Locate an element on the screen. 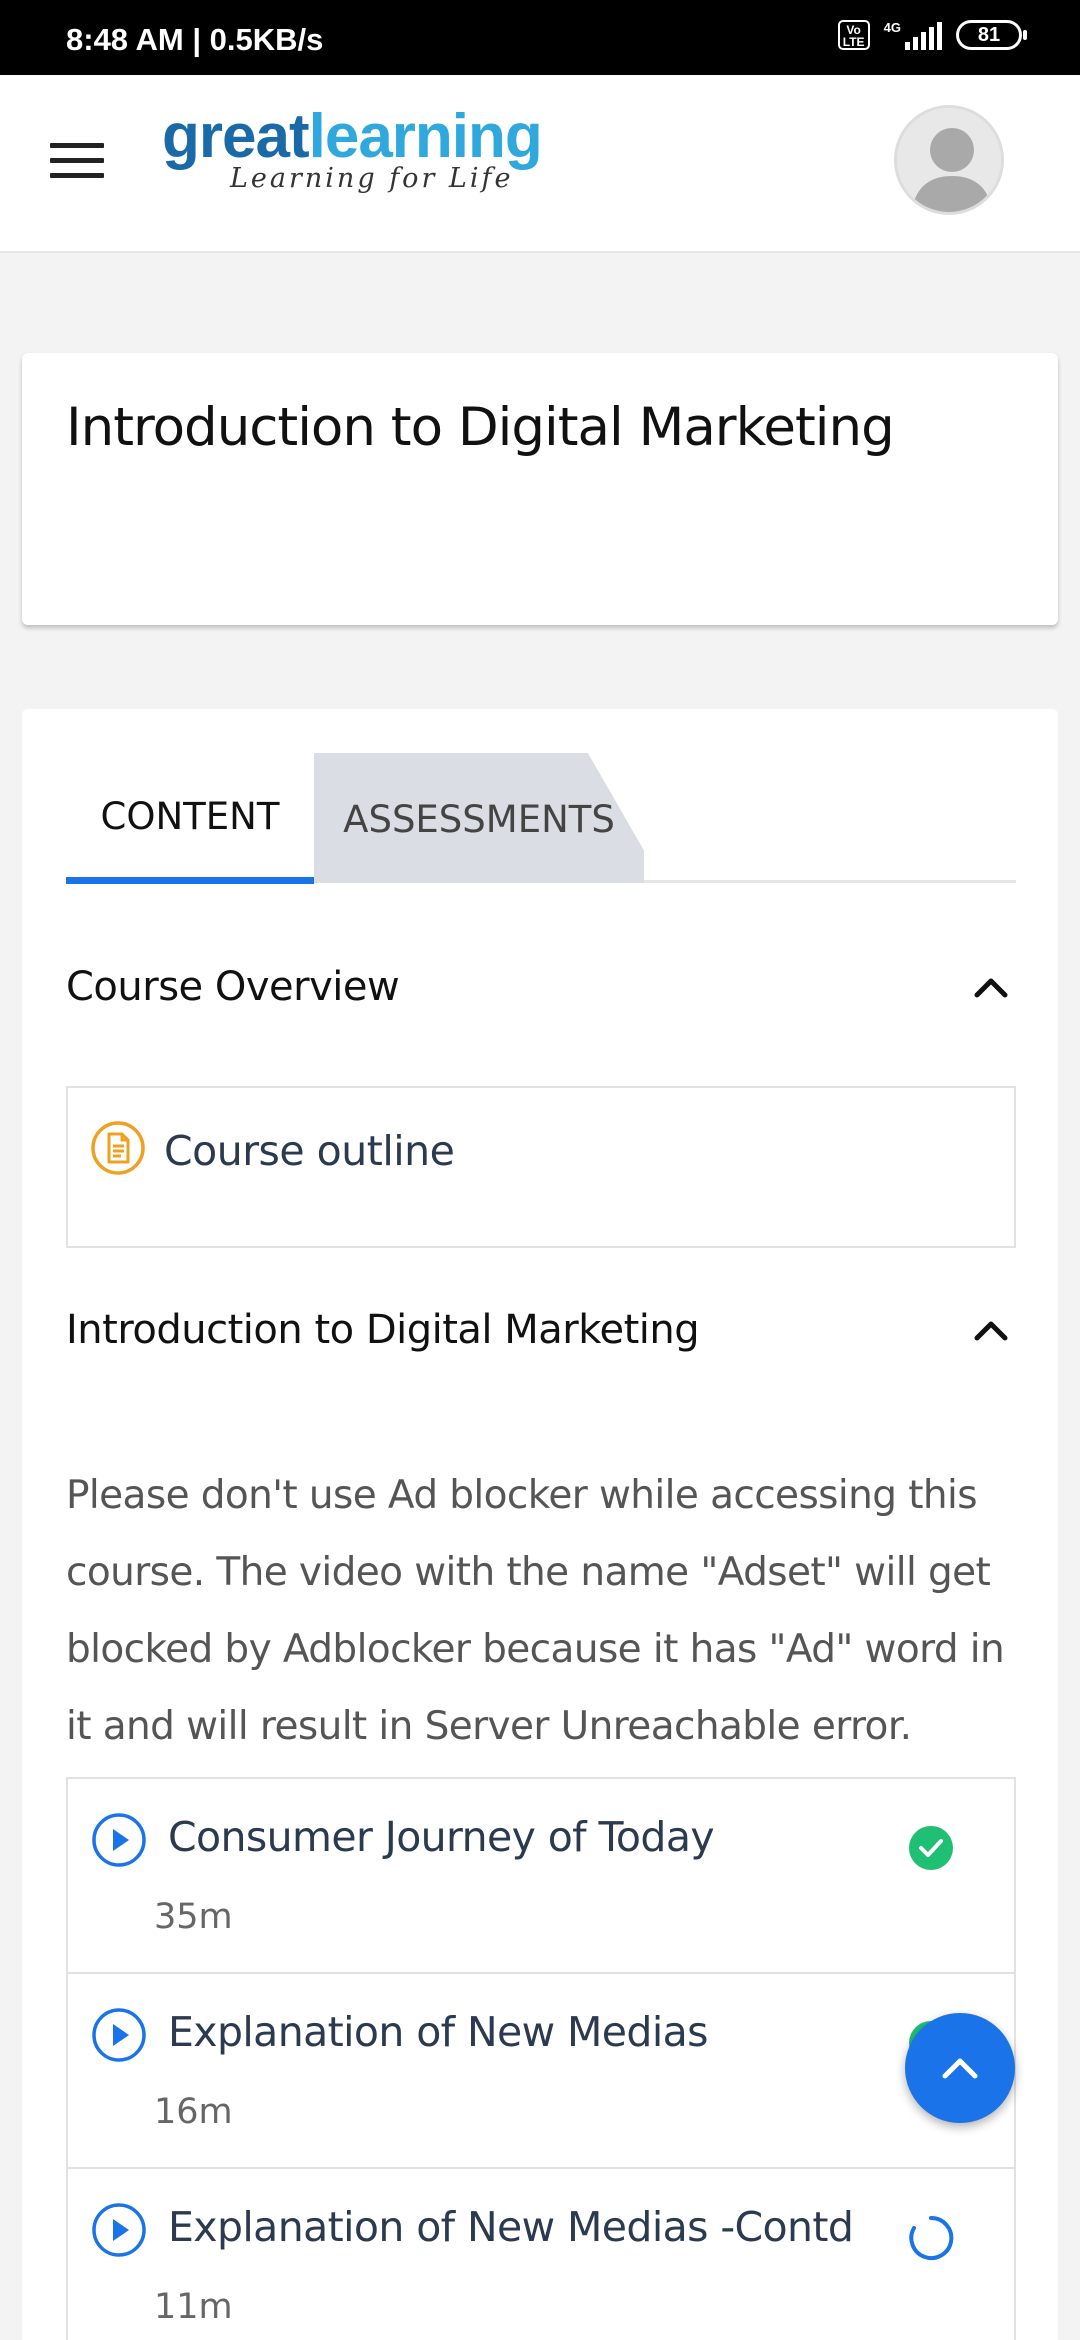 Image resolution: width=1080 pixels, height=2340 pixels. logo-learning: learning is located at coordinates (425, 136).